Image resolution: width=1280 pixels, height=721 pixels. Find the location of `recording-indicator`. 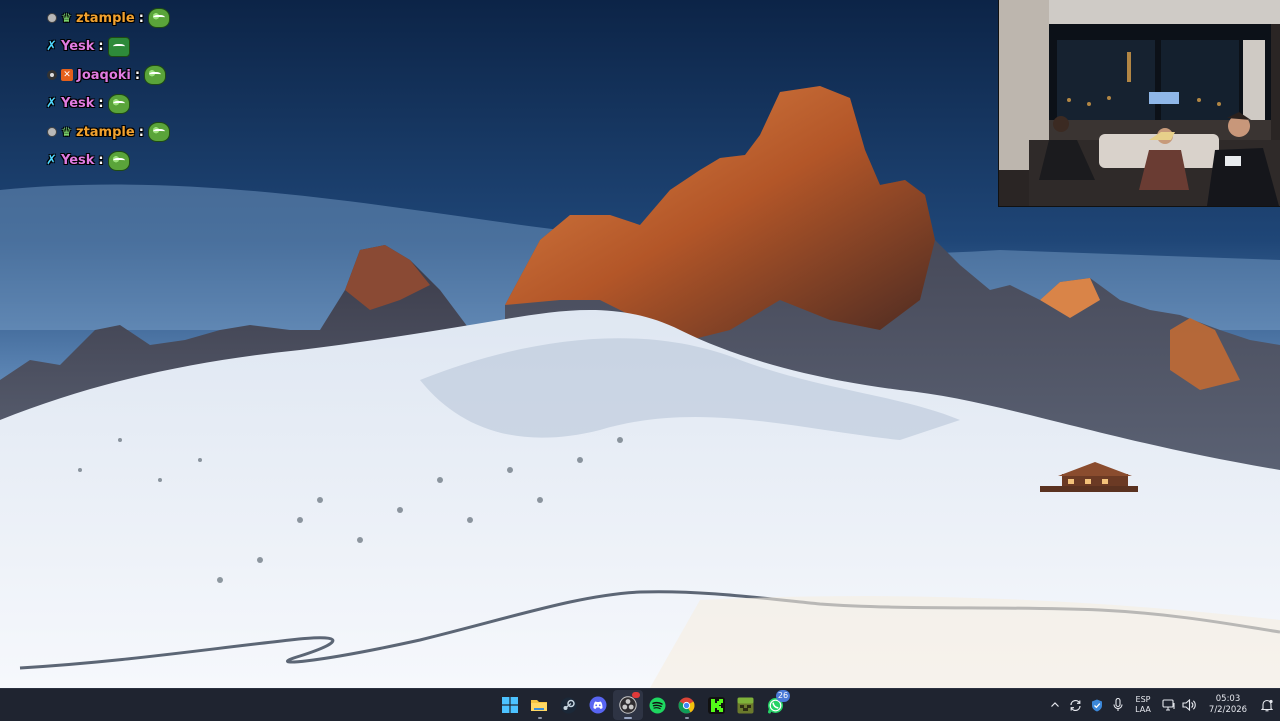

recording-indicator is located at coordinates (635, 695).